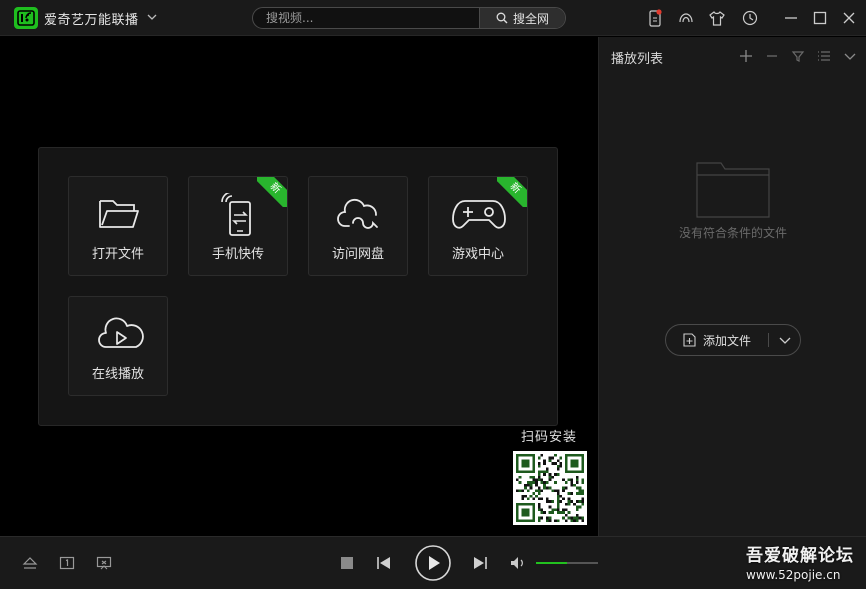 The height and width of the screenshot is (589, 866). What do you see at coordinates (357, 213) in the screenshot?
I see `cloud-drive-icon` at bounding box center [357, 213].